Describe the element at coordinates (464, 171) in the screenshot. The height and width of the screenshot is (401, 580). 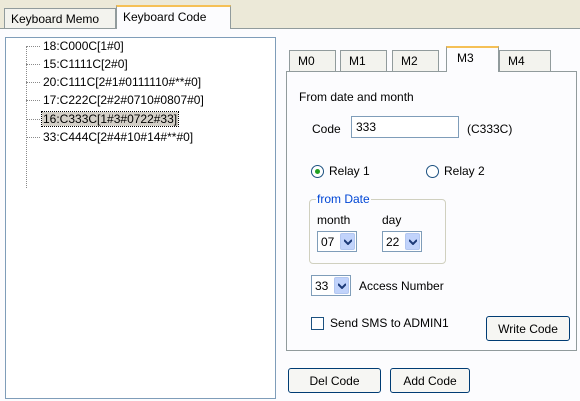
I see `relay2-label: Relay 2` at that location.